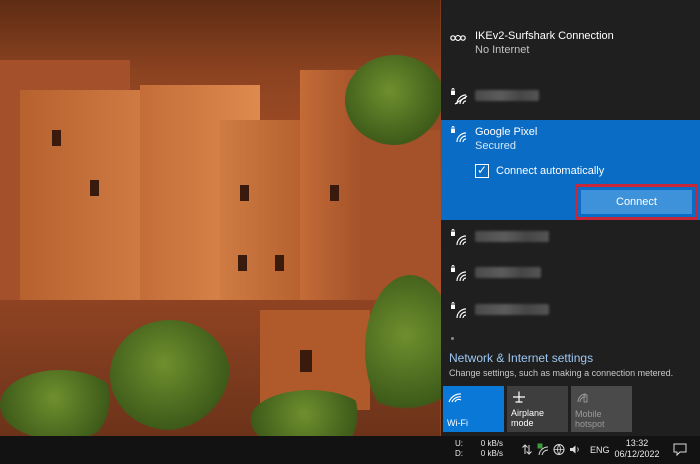 This screenshot has width=700, height=464. Describe the element at coordinates (559, 449) in the screenshot. I see `globe-icon` at that location.